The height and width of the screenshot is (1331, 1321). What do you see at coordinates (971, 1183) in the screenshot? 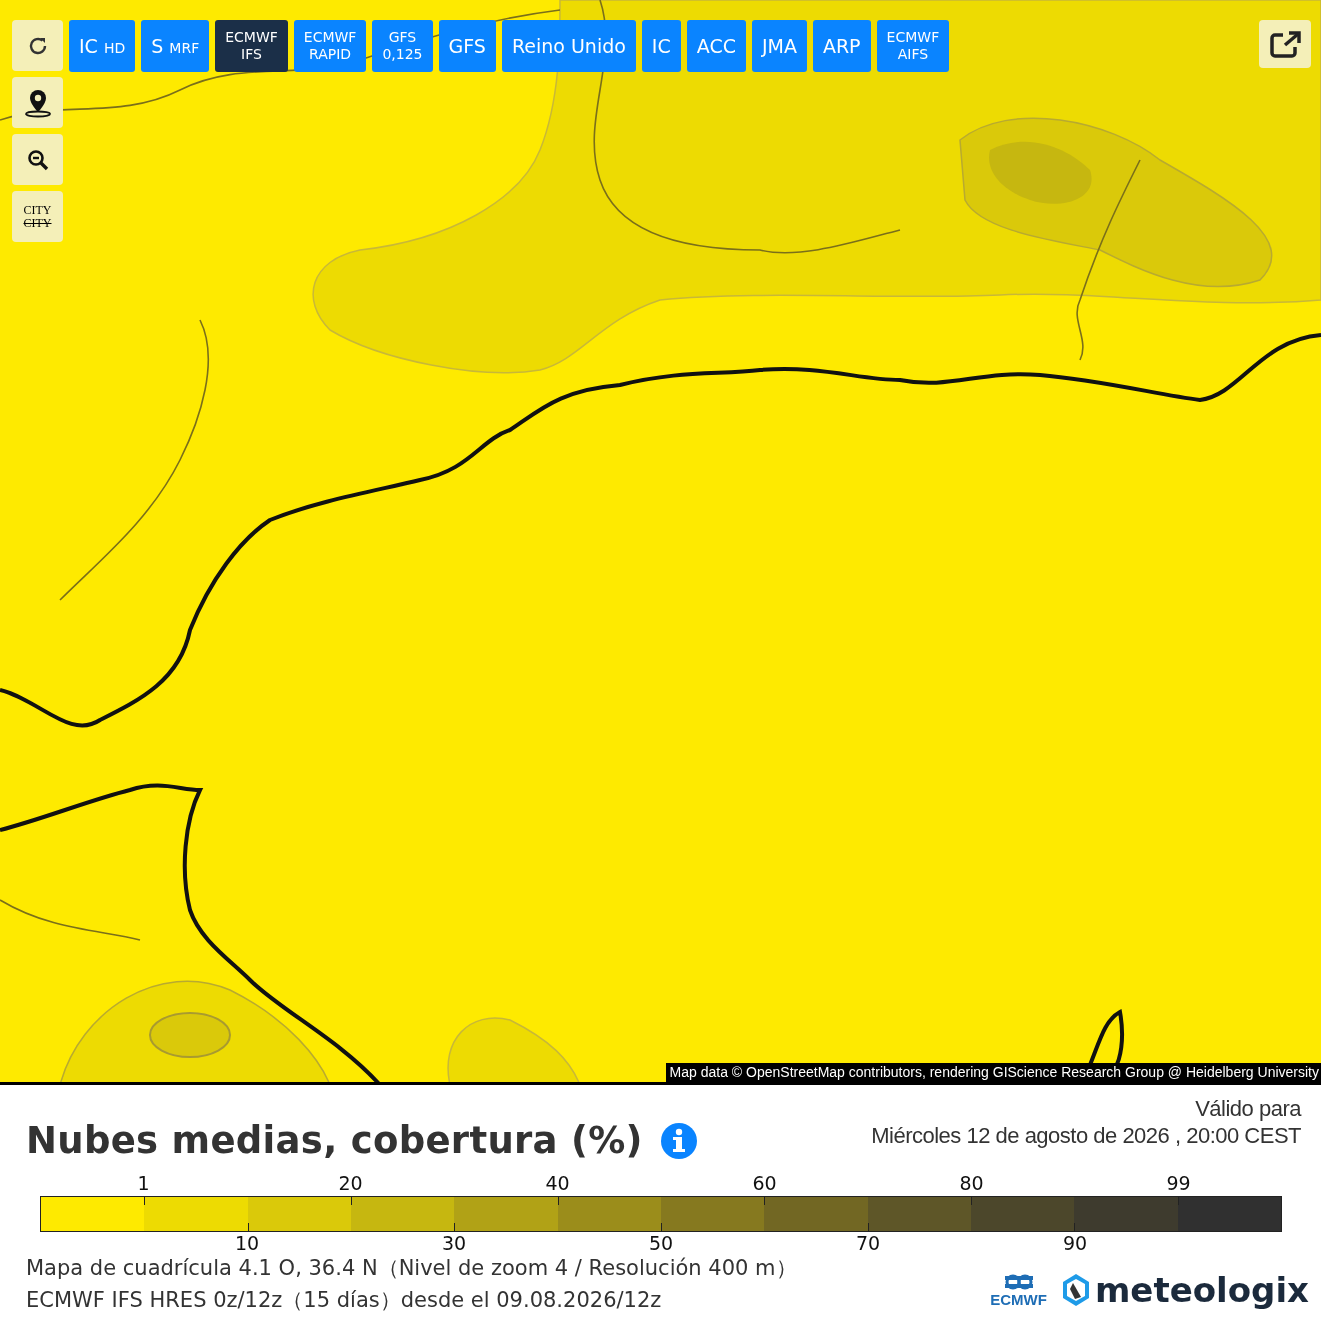
I see `legend-tick-label: 80` at bounding box center [971, 1183].